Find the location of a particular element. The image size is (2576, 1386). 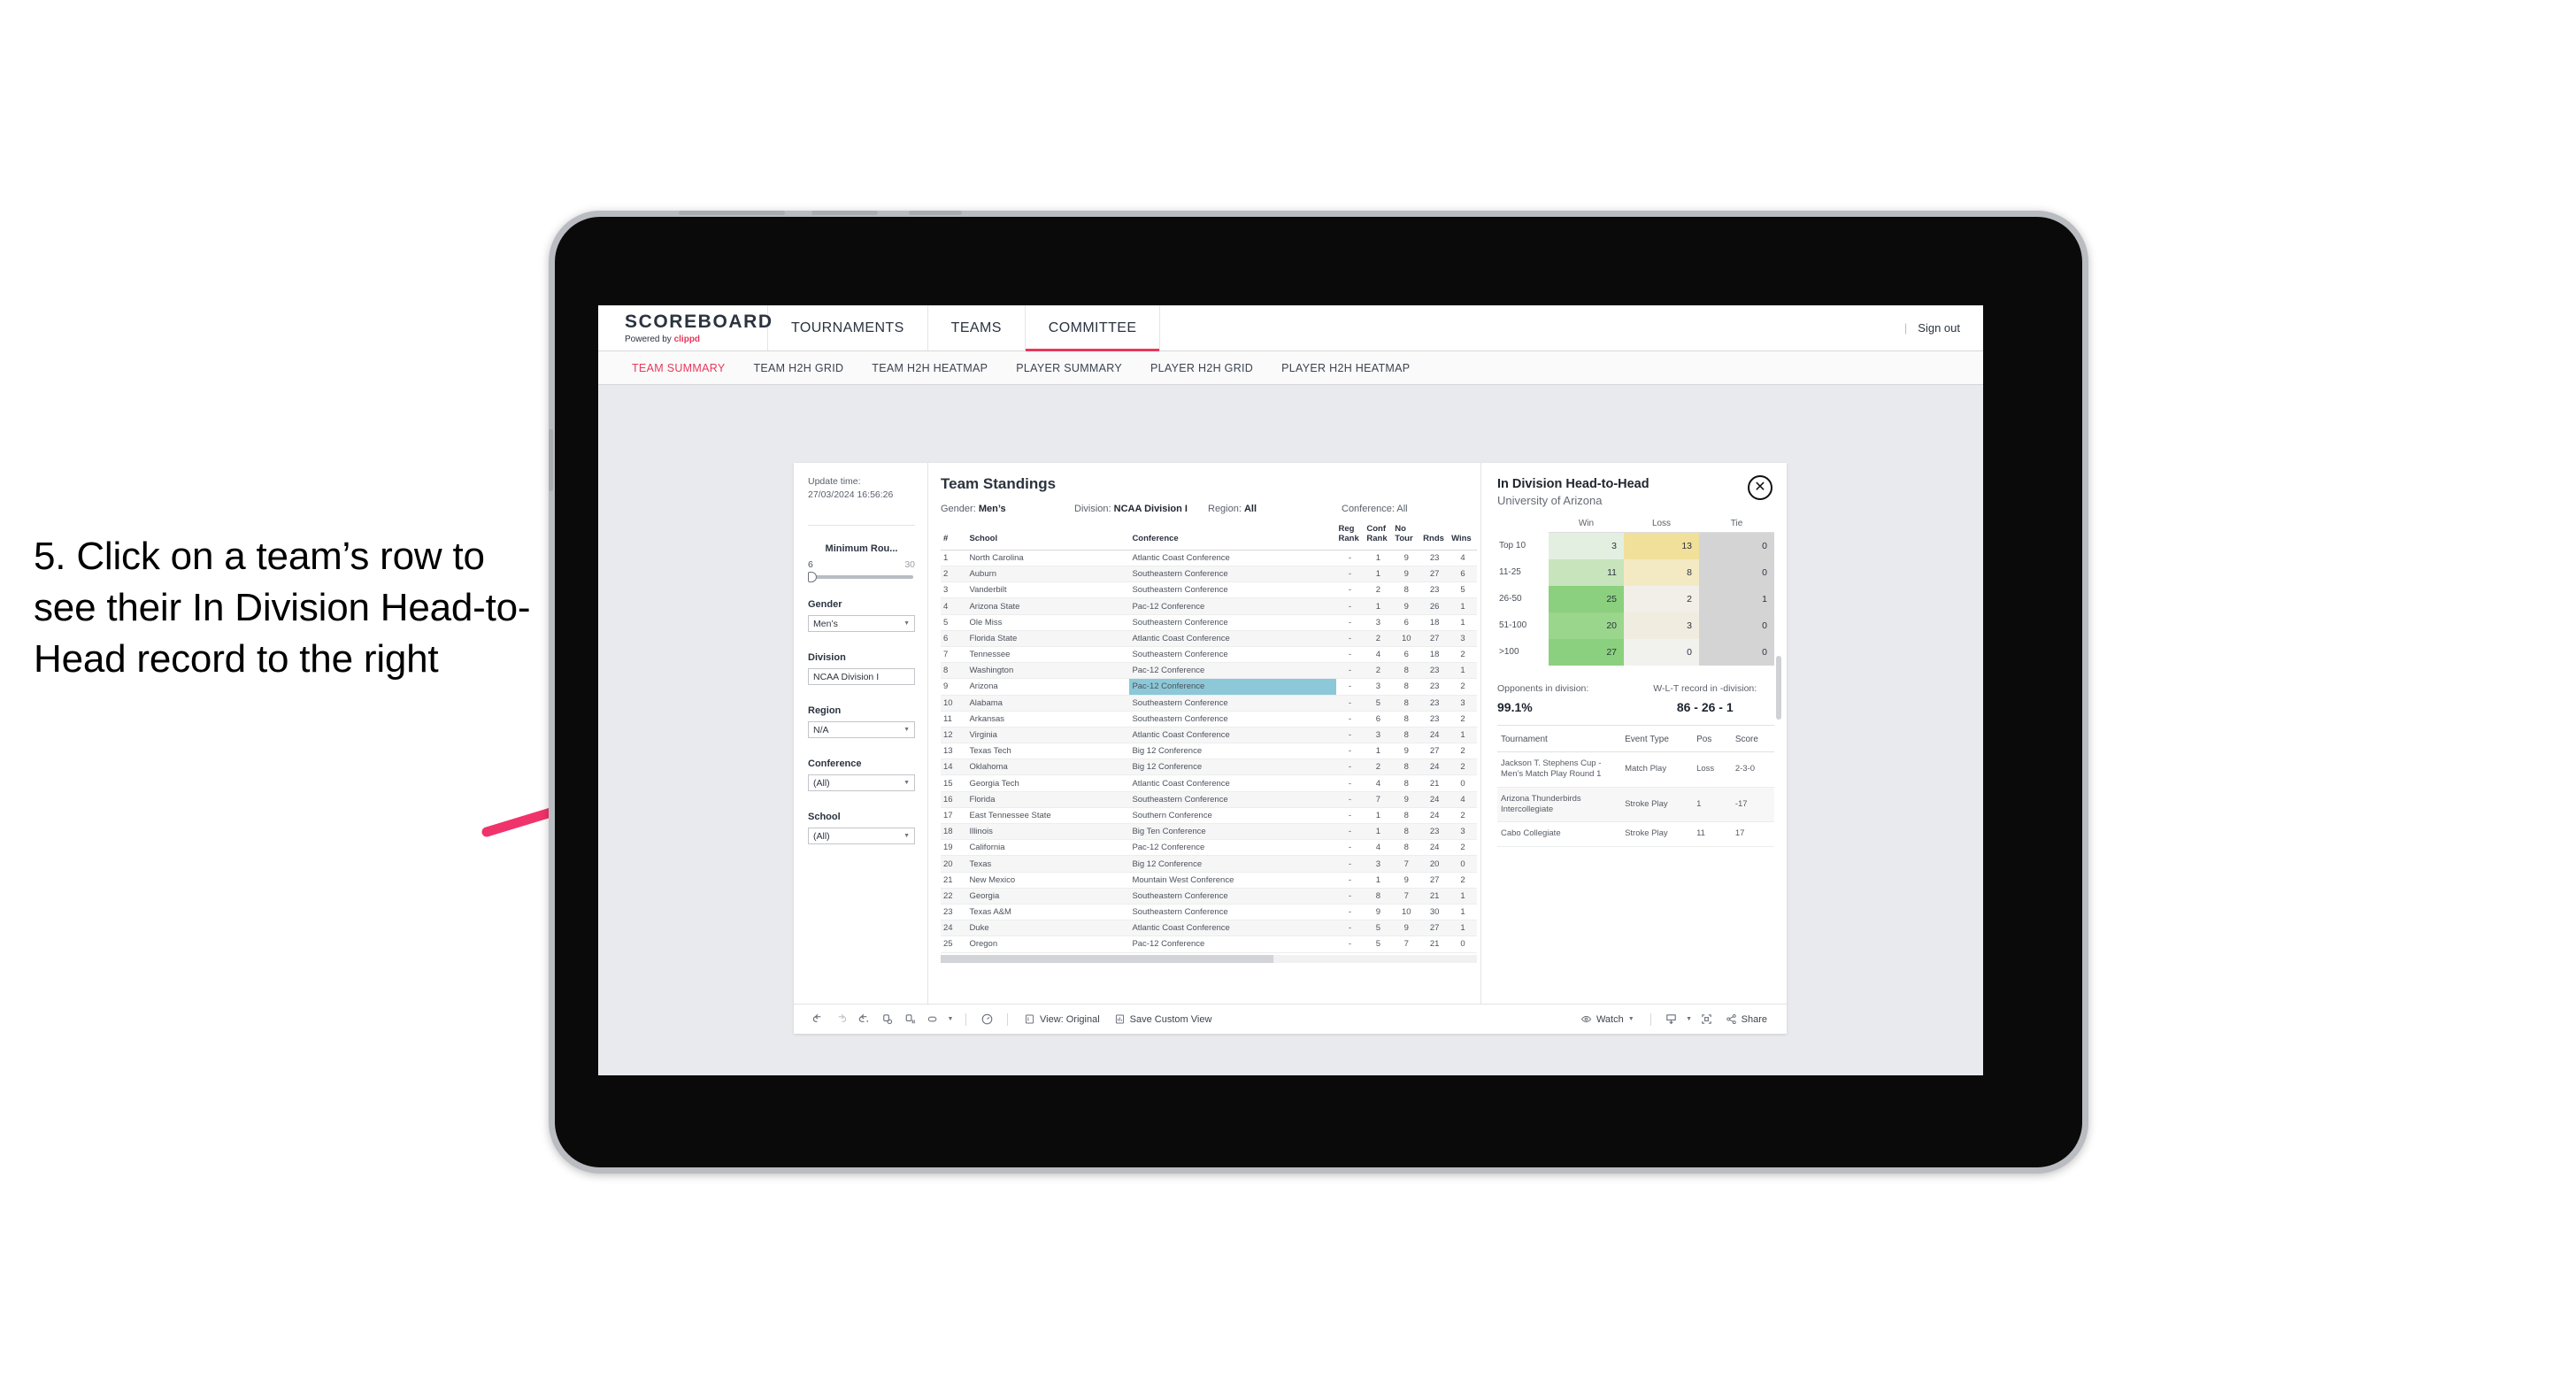

share-icon is located at coordinates (1731, 1019).